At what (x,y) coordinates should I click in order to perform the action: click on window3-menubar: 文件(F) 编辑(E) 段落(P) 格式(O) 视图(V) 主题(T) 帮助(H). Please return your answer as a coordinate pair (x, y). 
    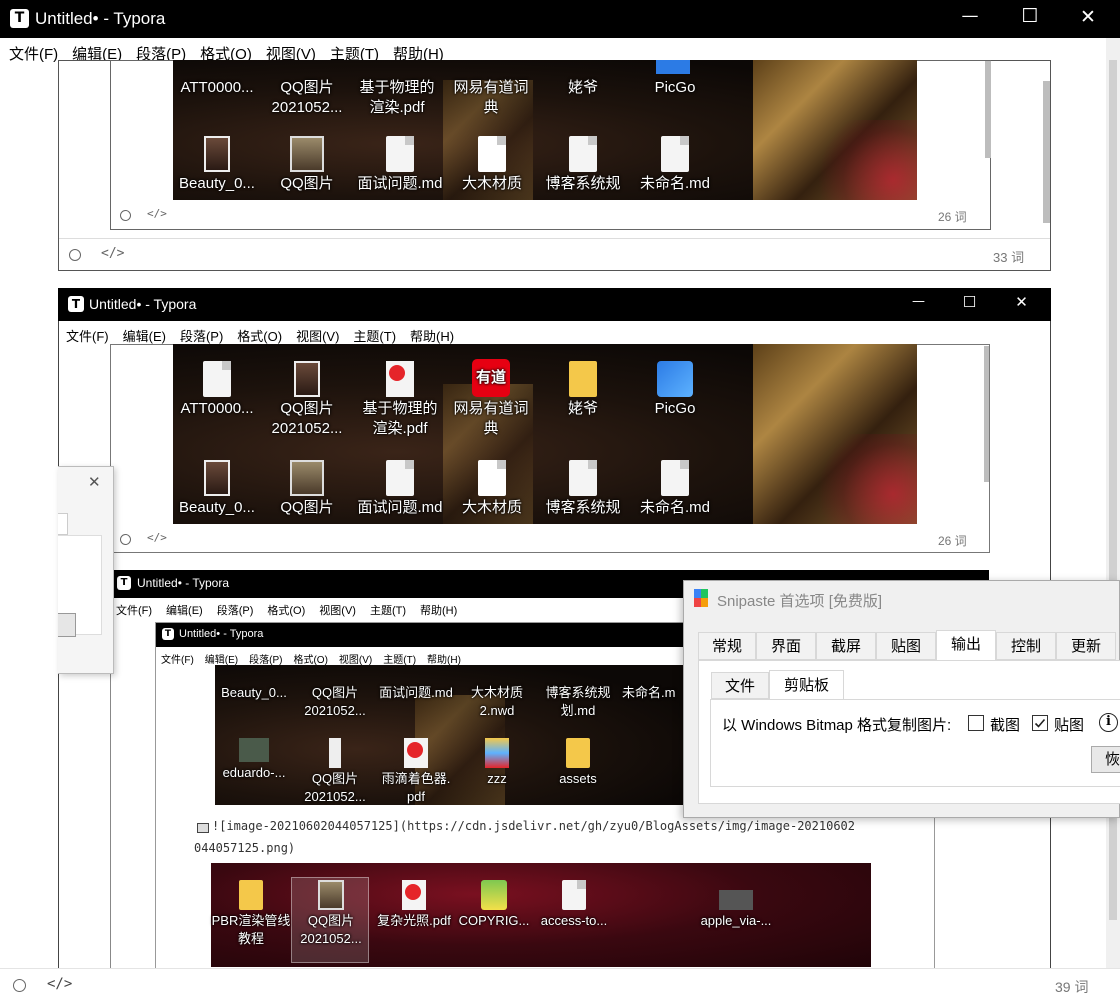
    Looking at the image, I should click on (293, 610).